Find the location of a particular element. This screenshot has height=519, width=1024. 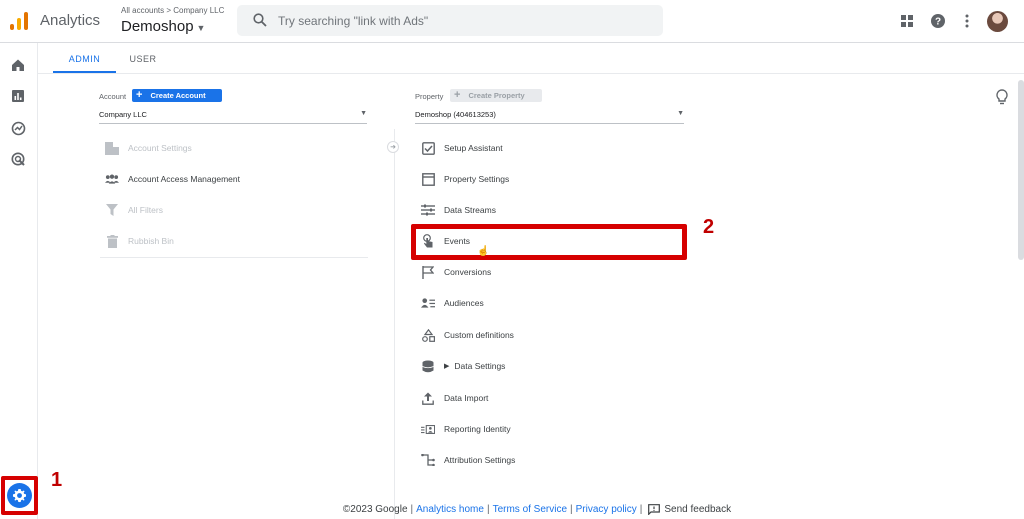

conversions-item: Conversions is located at coordinates (456, 272).